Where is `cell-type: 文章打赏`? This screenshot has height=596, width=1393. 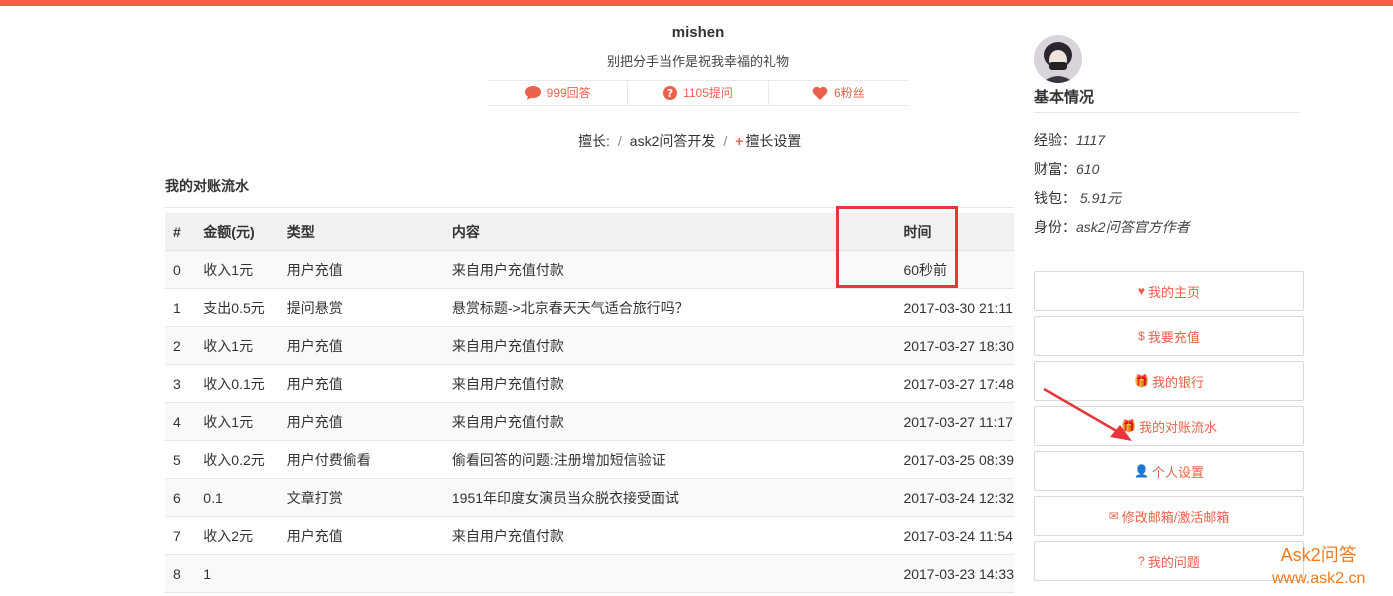
cell-type: 文章打赏 is located at coordinates (361, 497).